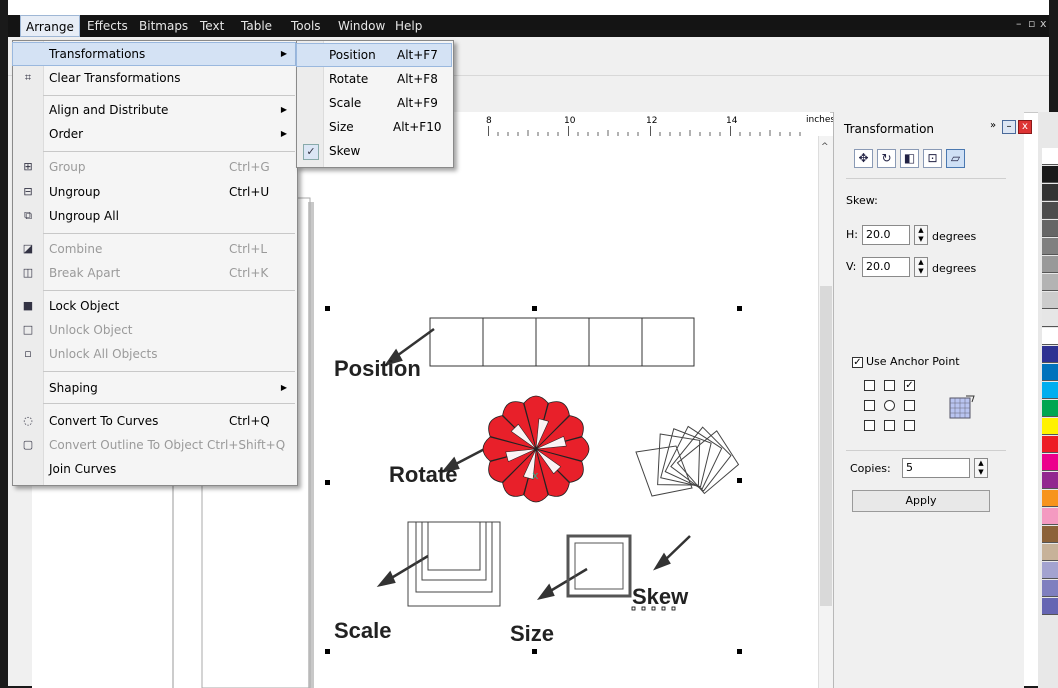 The height and width of the screenshot is (688, 1058). What do you see at coordinates (886, 267) in the screenshot?
I see `skew-v-input: 20.0` at bounding box center [886, 267].